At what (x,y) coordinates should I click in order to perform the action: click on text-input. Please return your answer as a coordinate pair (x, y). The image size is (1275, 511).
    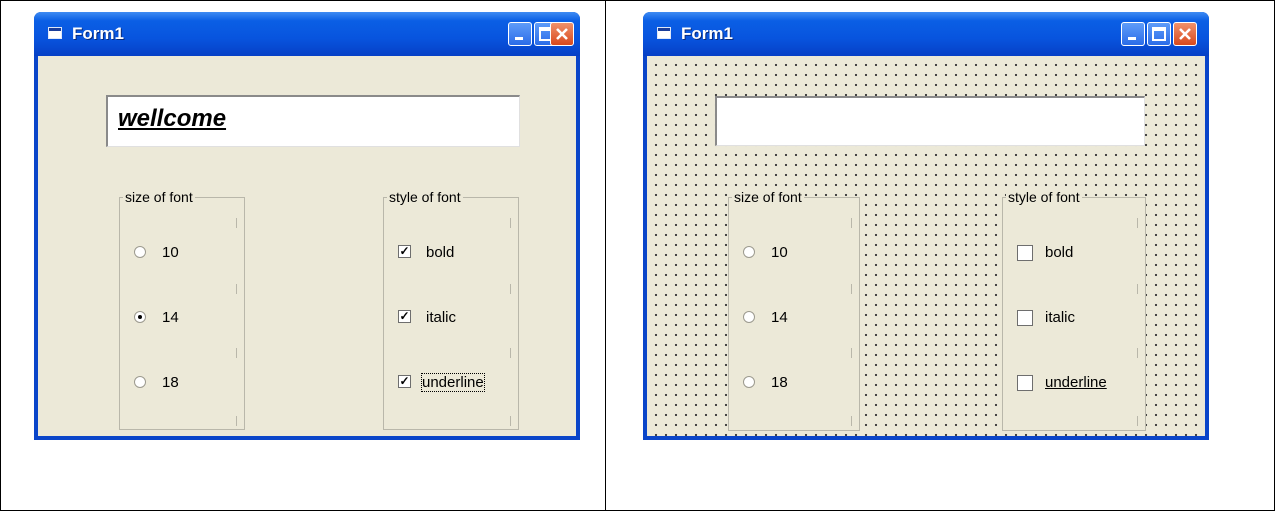
    Looking at the image, I should click on (930, 121).